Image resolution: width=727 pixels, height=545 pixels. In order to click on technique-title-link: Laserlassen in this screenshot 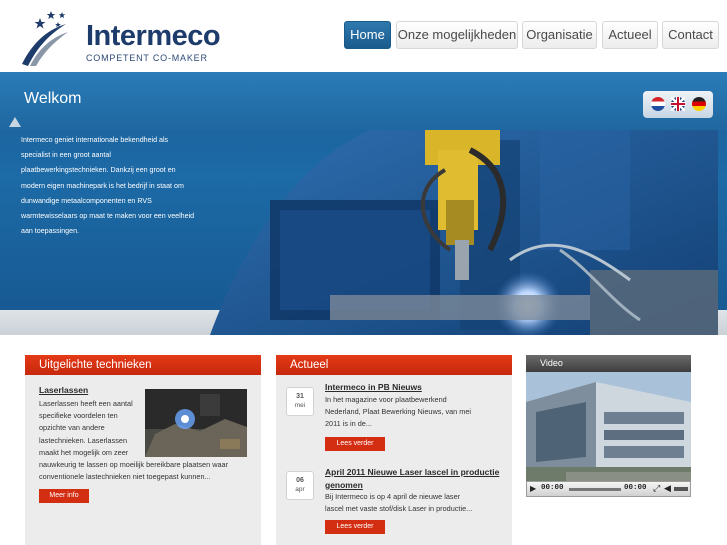, I will do `click(63, 390)`.